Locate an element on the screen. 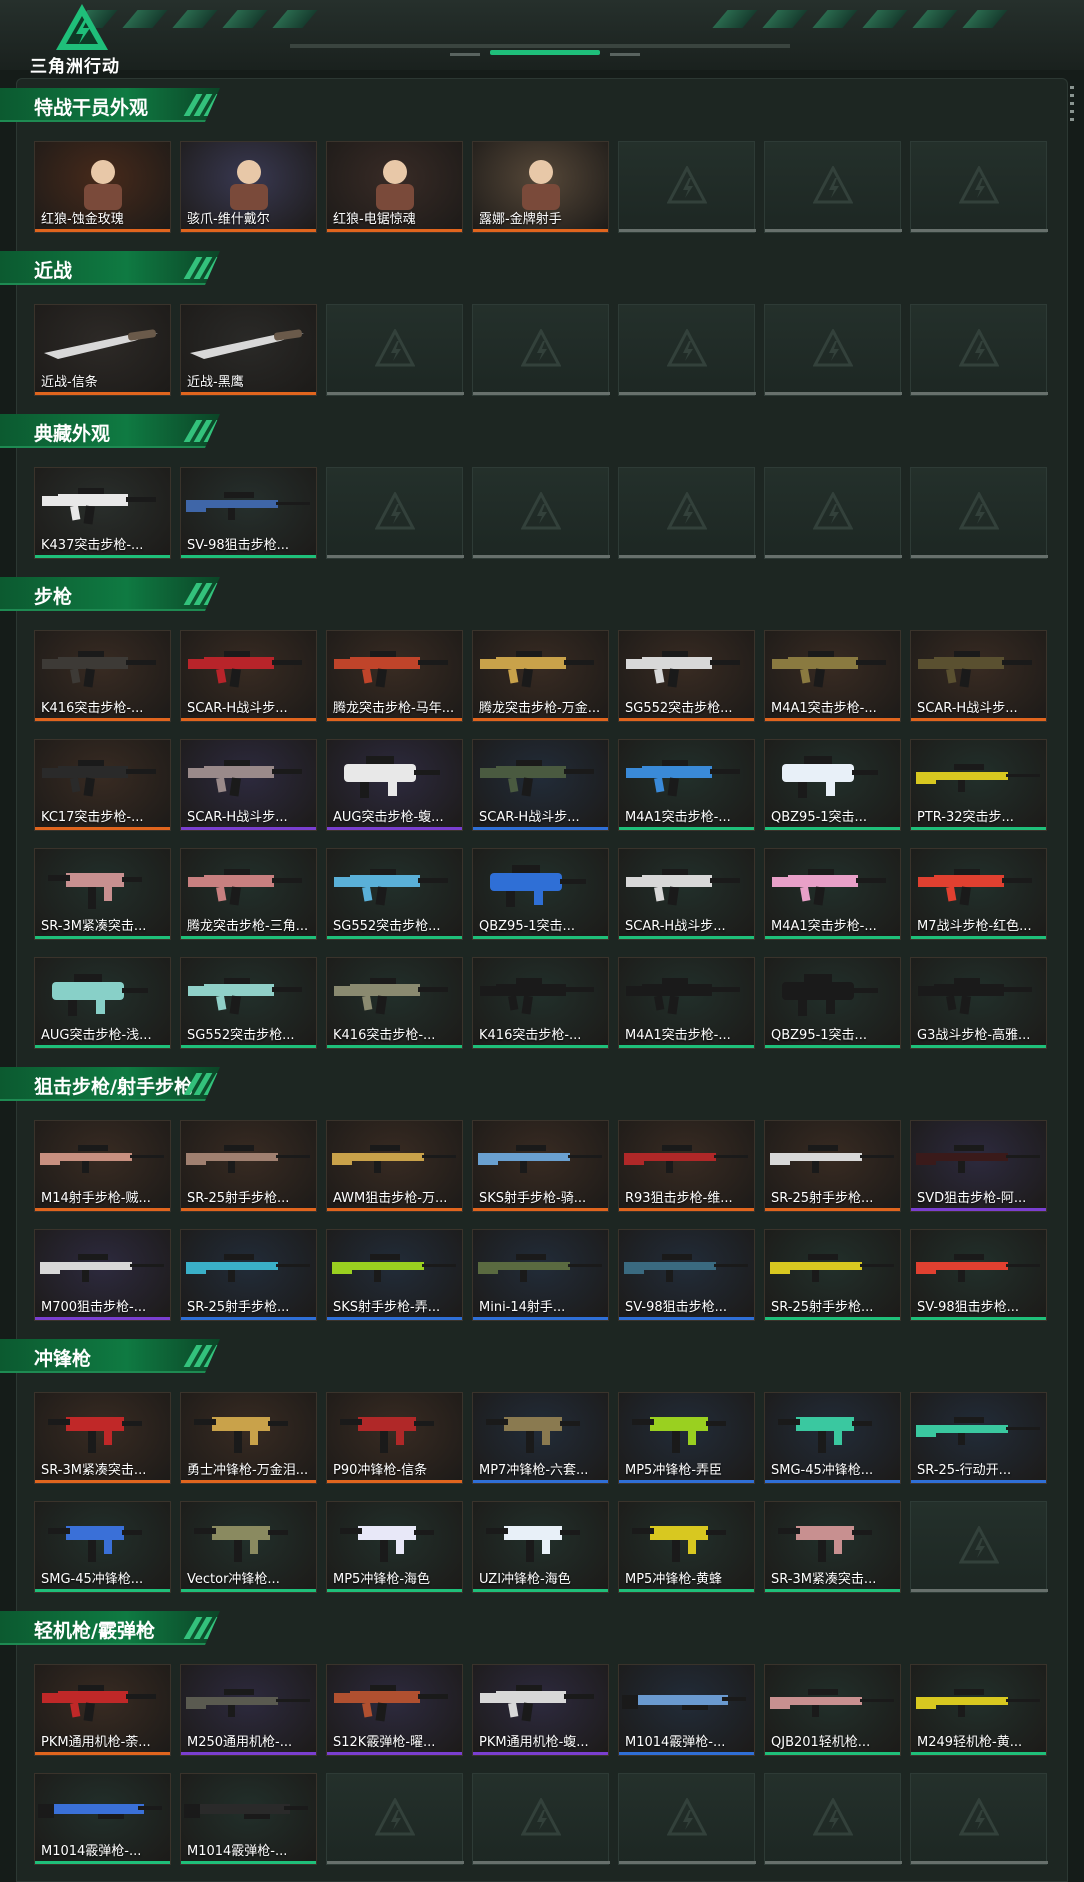  inventory-item: 红狼-电锯惊魂 is located at coordinates (394, 187).